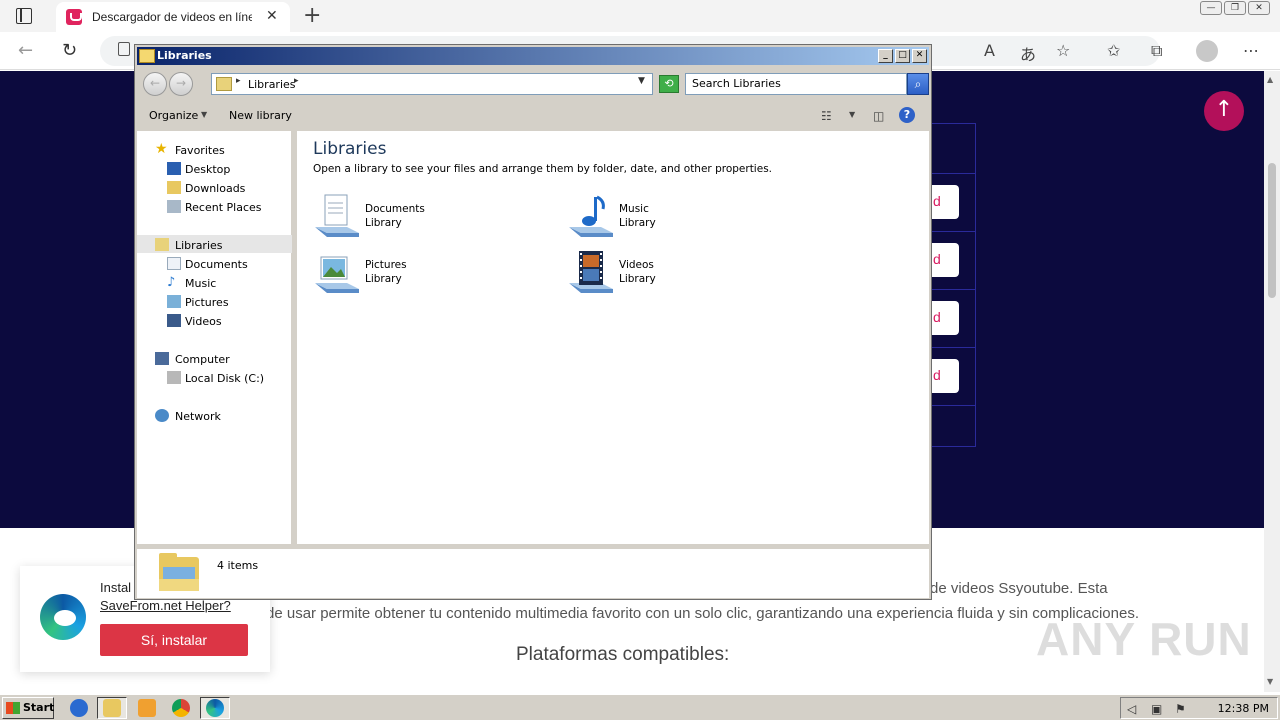  I want to click on popup-link: SaveFrom.net Helper?, so click(165, 605).